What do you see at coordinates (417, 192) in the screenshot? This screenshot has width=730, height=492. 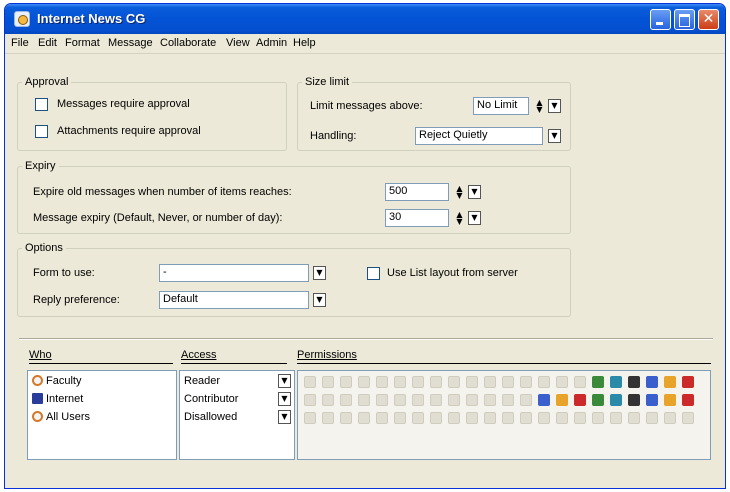 I see `expire-items-field: 500` at bounding box center [417, 192].